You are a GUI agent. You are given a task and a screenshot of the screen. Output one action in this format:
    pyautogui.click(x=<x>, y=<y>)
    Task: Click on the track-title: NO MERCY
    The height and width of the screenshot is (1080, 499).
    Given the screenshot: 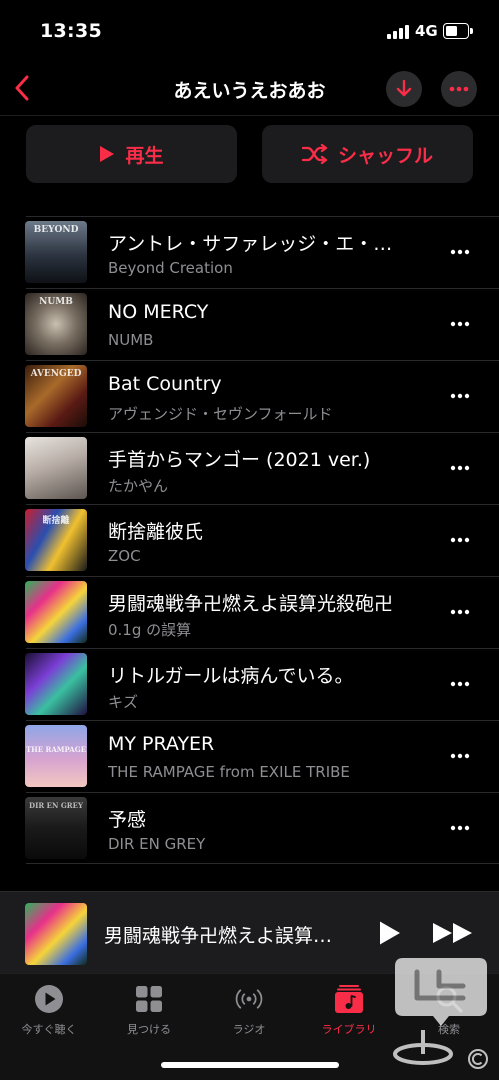 What is the action you would take?
    pyautogui.click(x=158, y=312)
    